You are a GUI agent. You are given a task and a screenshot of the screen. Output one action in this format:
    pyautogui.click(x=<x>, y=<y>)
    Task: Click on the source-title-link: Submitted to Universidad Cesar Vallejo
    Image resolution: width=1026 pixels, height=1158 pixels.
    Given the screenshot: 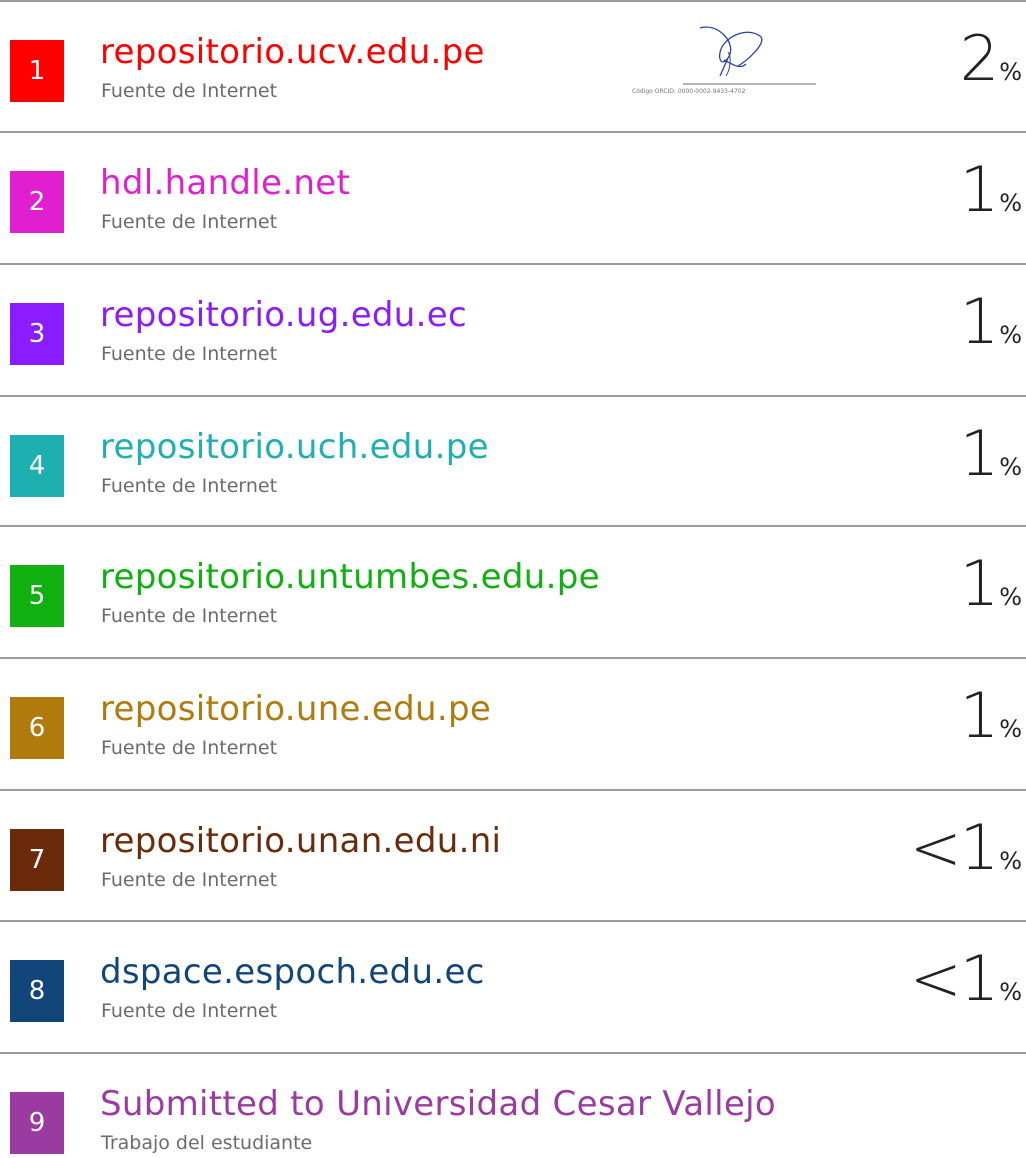 What is the action you would take?
    pyautogui.click(x=438, y=1104)
    